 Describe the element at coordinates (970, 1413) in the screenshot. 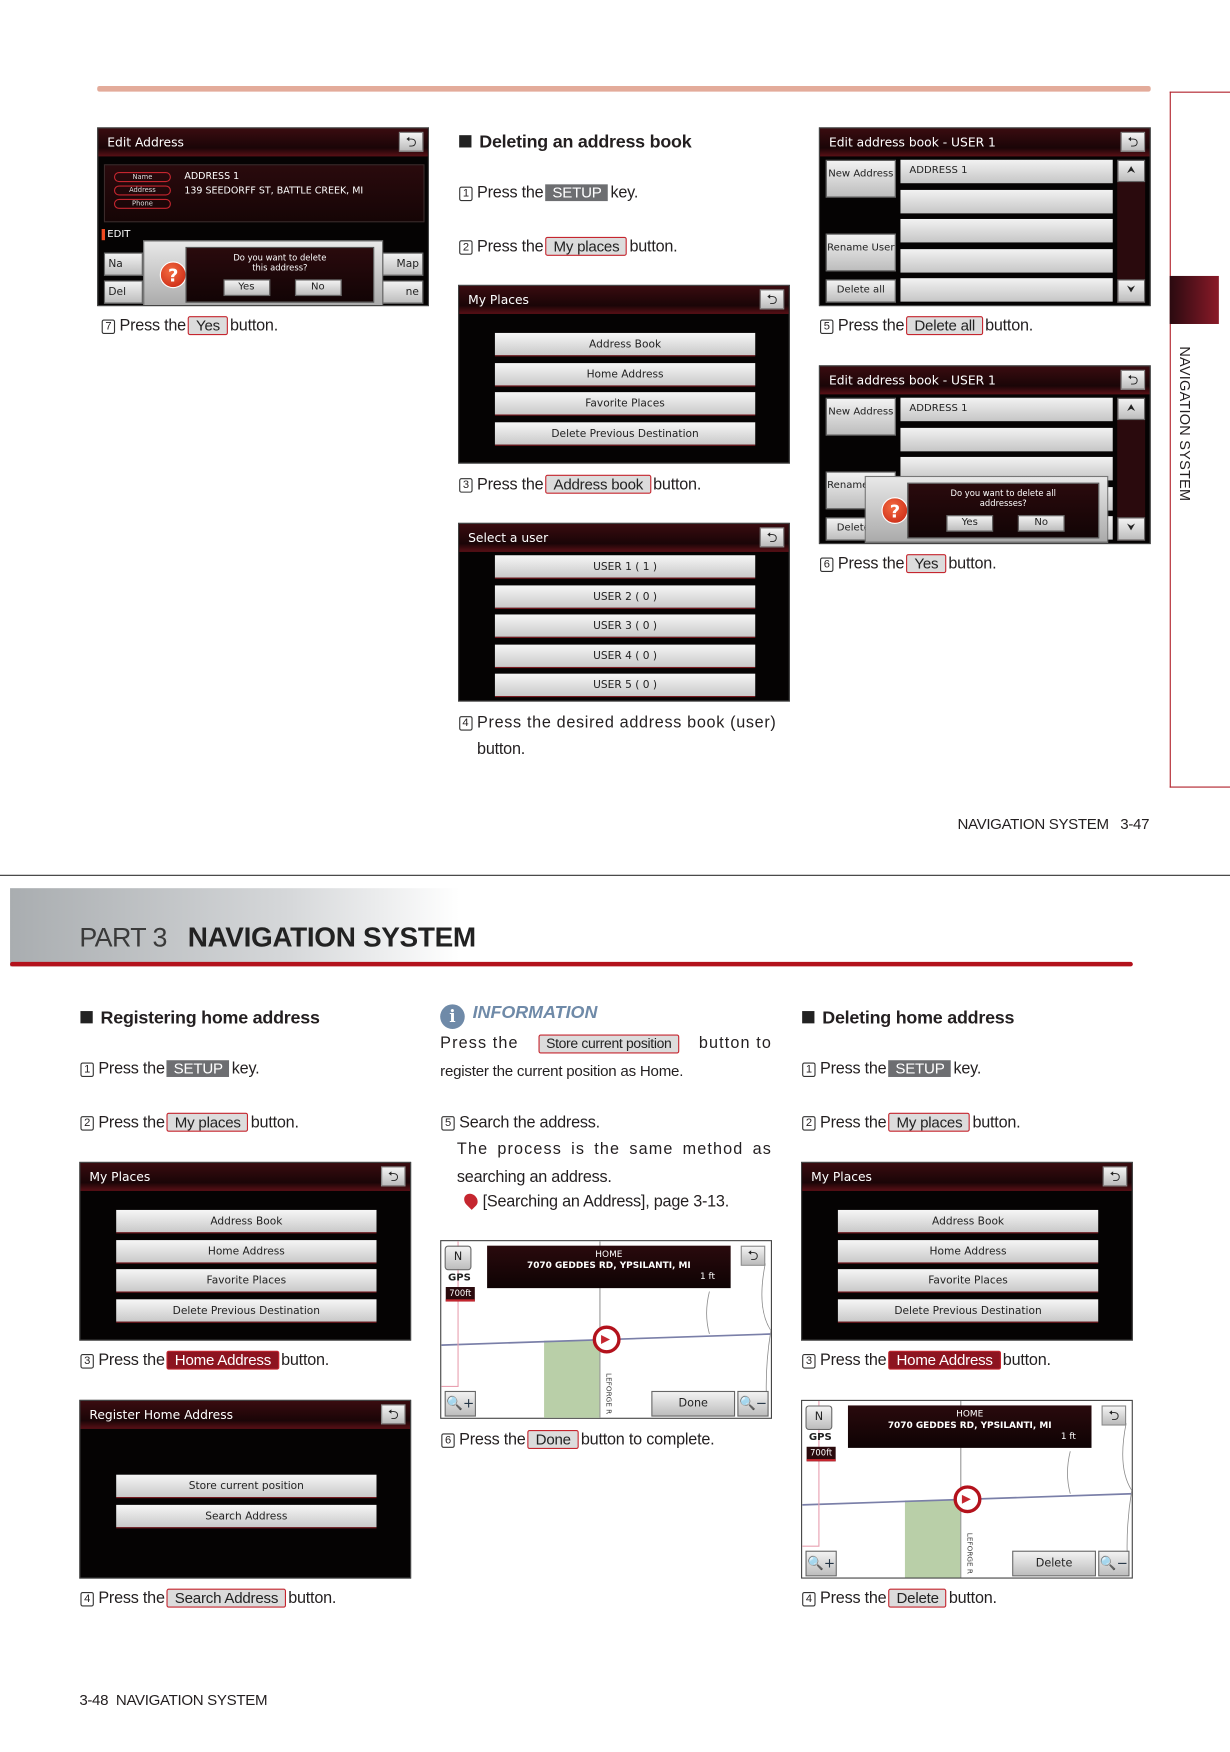

I see `destination-label: HOME` at that location.